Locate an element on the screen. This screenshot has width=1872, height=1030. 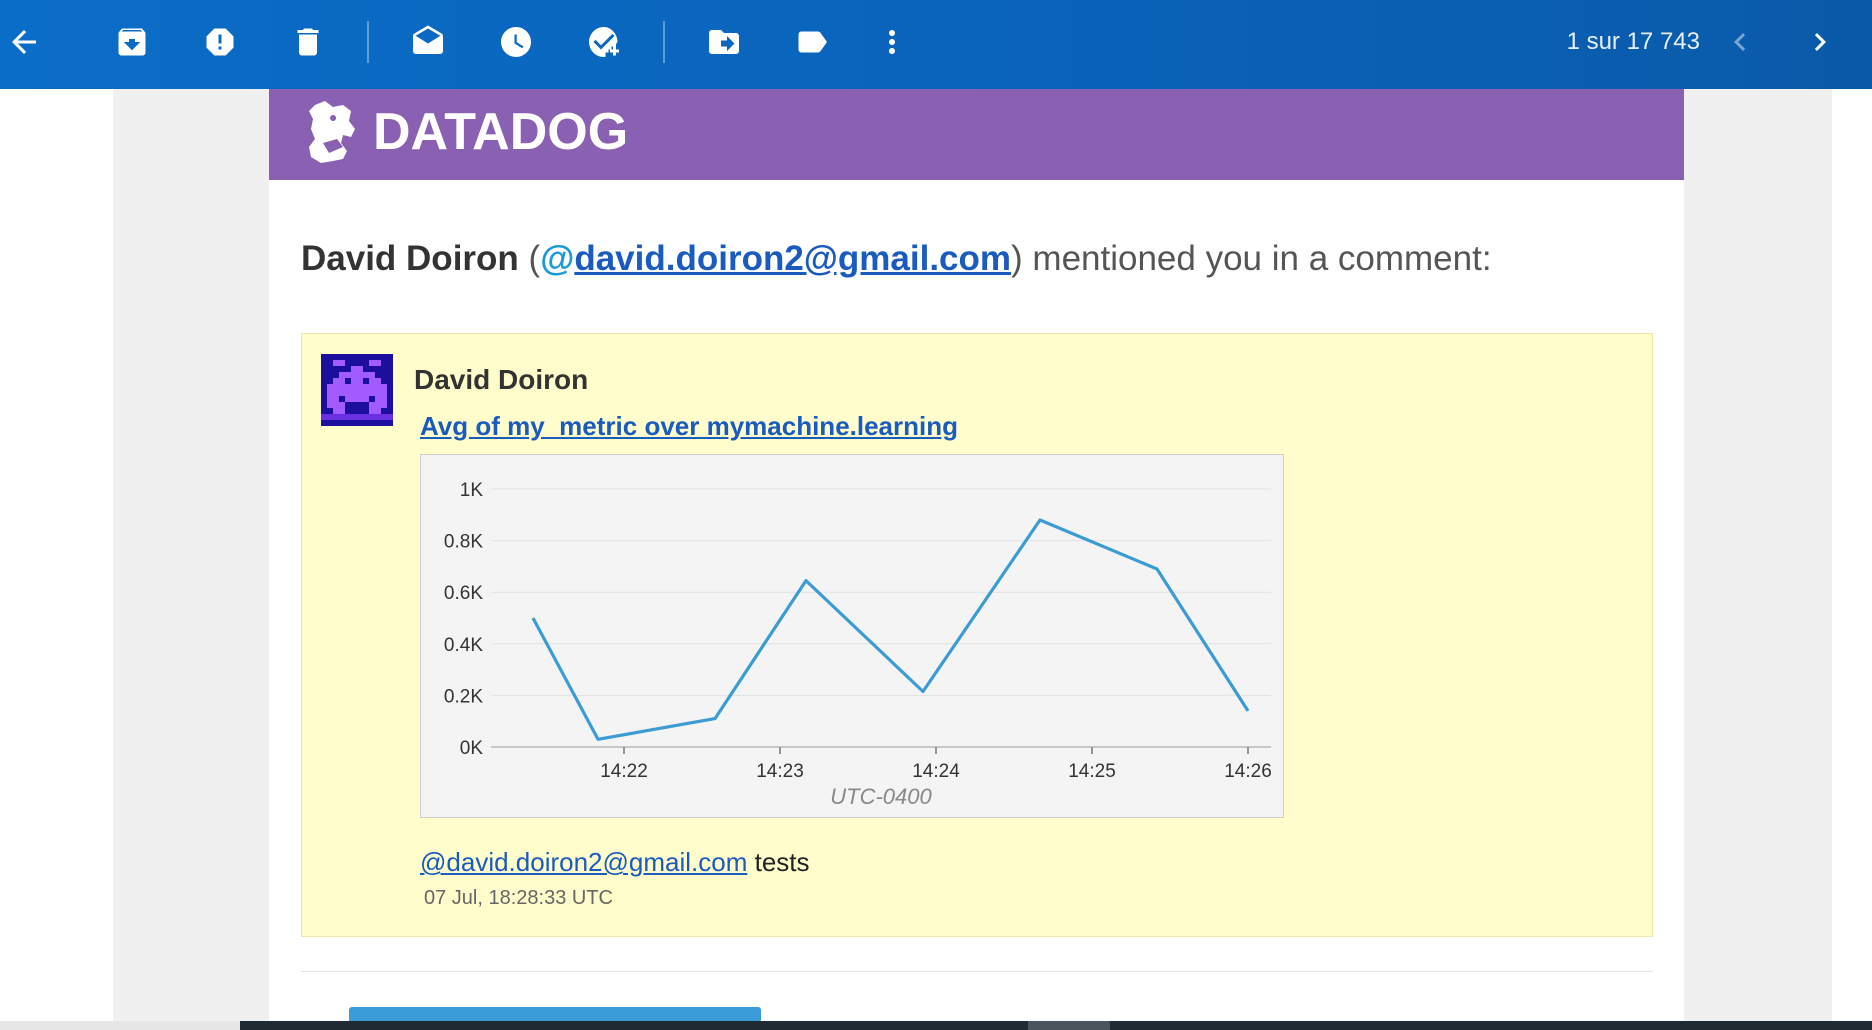
avatar is located at coordinates (357, 390).